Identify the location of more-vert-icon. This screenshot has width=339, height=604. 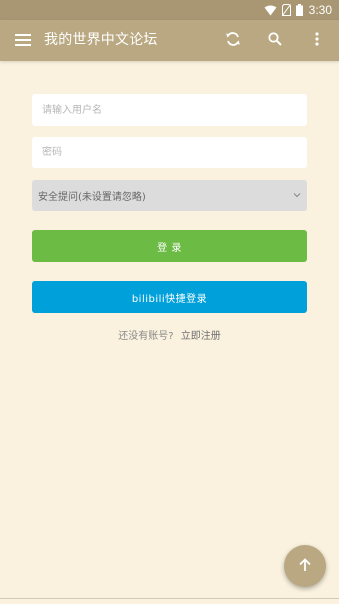
(317, 40).